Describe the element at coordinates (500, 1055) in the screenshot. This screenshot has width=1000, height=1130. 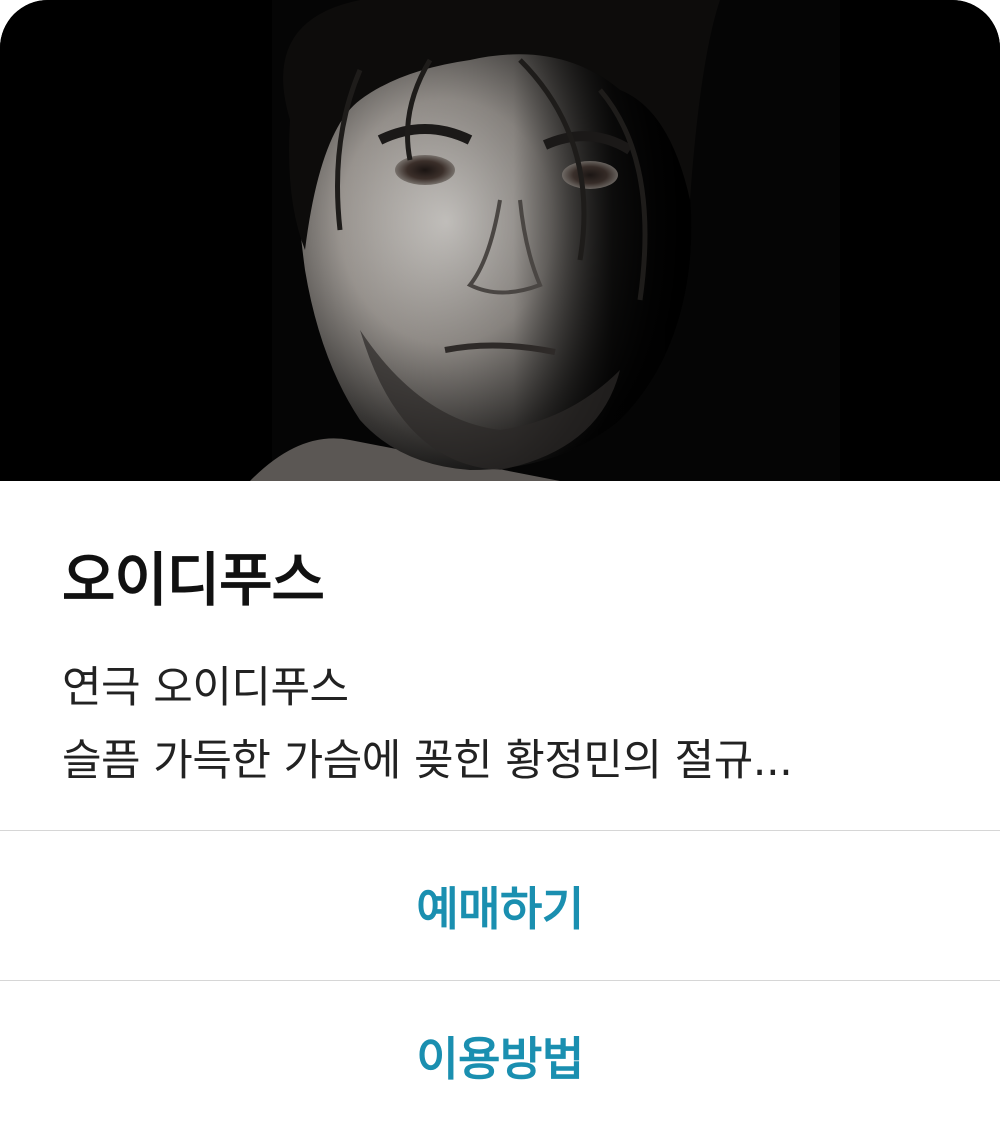
I see `how-to-use-button: 이용방법` at that location.